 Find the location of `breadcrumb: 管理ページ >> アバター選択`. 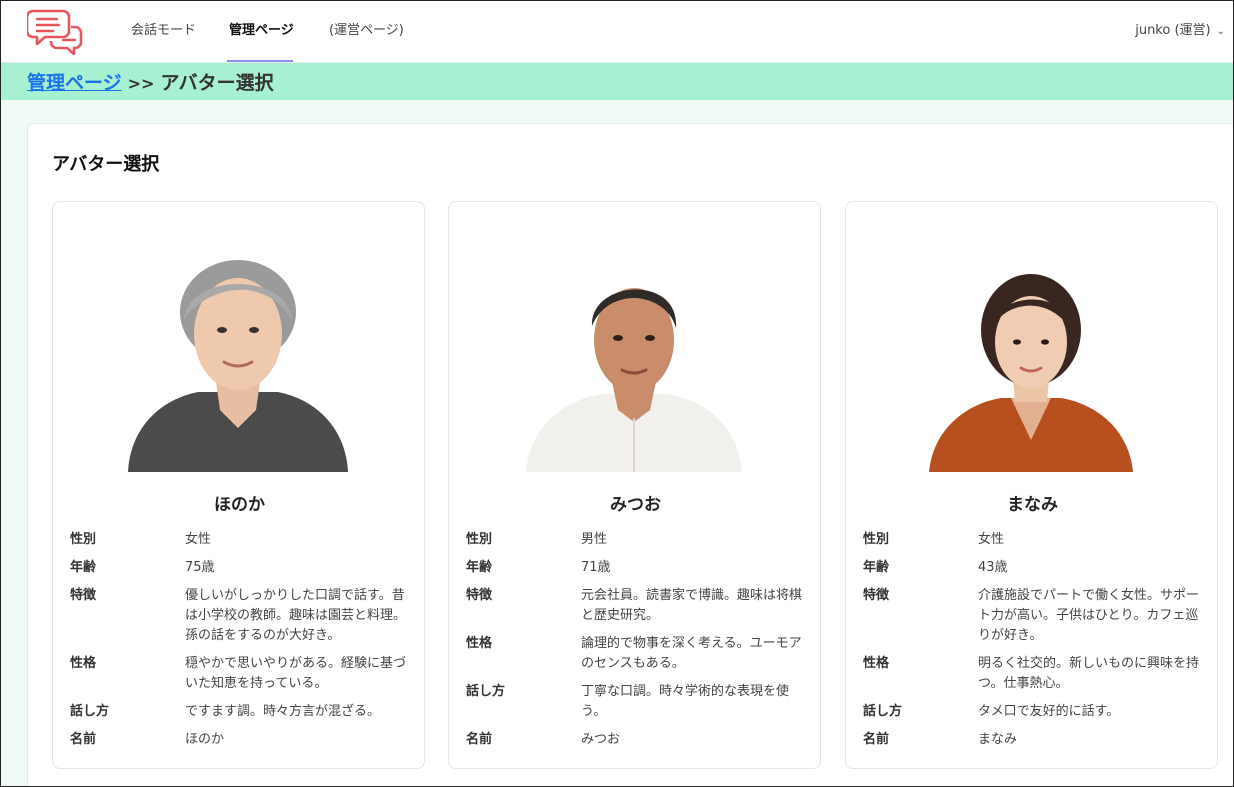

breadcrumb: 管理ページ >> アバター選択 is located at coordinates (150, 81).